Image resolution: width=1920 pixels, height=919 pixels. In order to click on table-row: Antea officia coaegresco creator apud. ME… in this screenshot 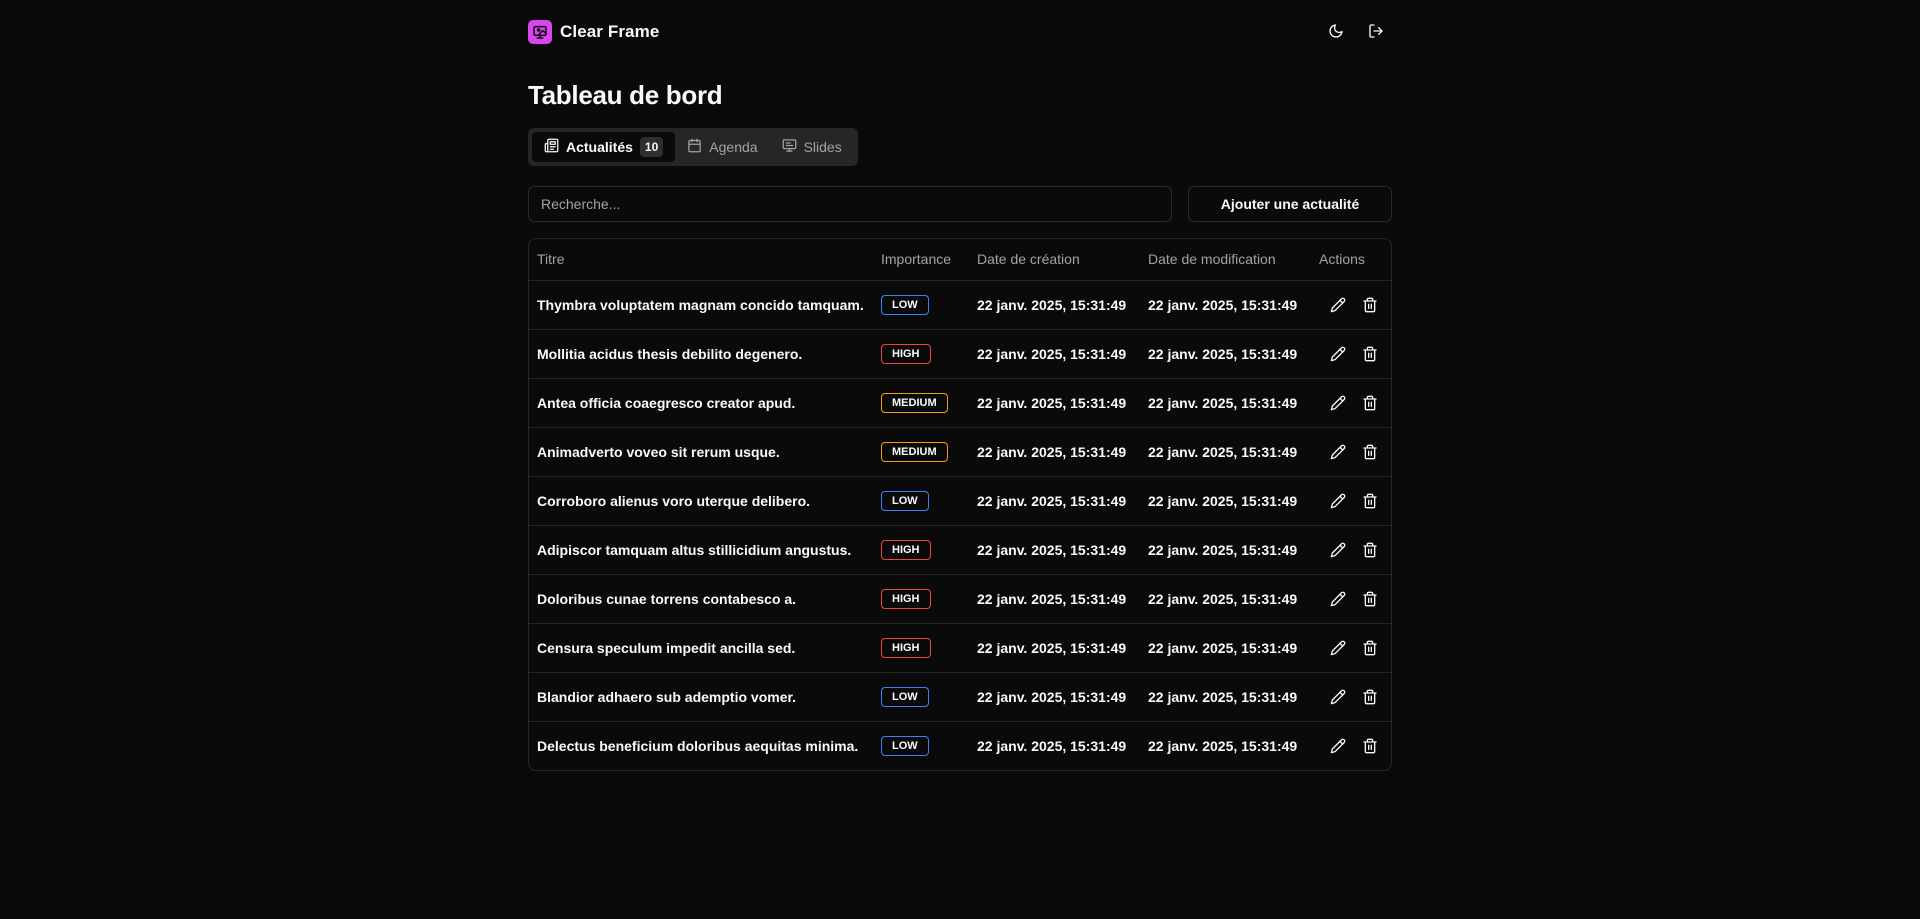, I will do `click(960, 403)`.